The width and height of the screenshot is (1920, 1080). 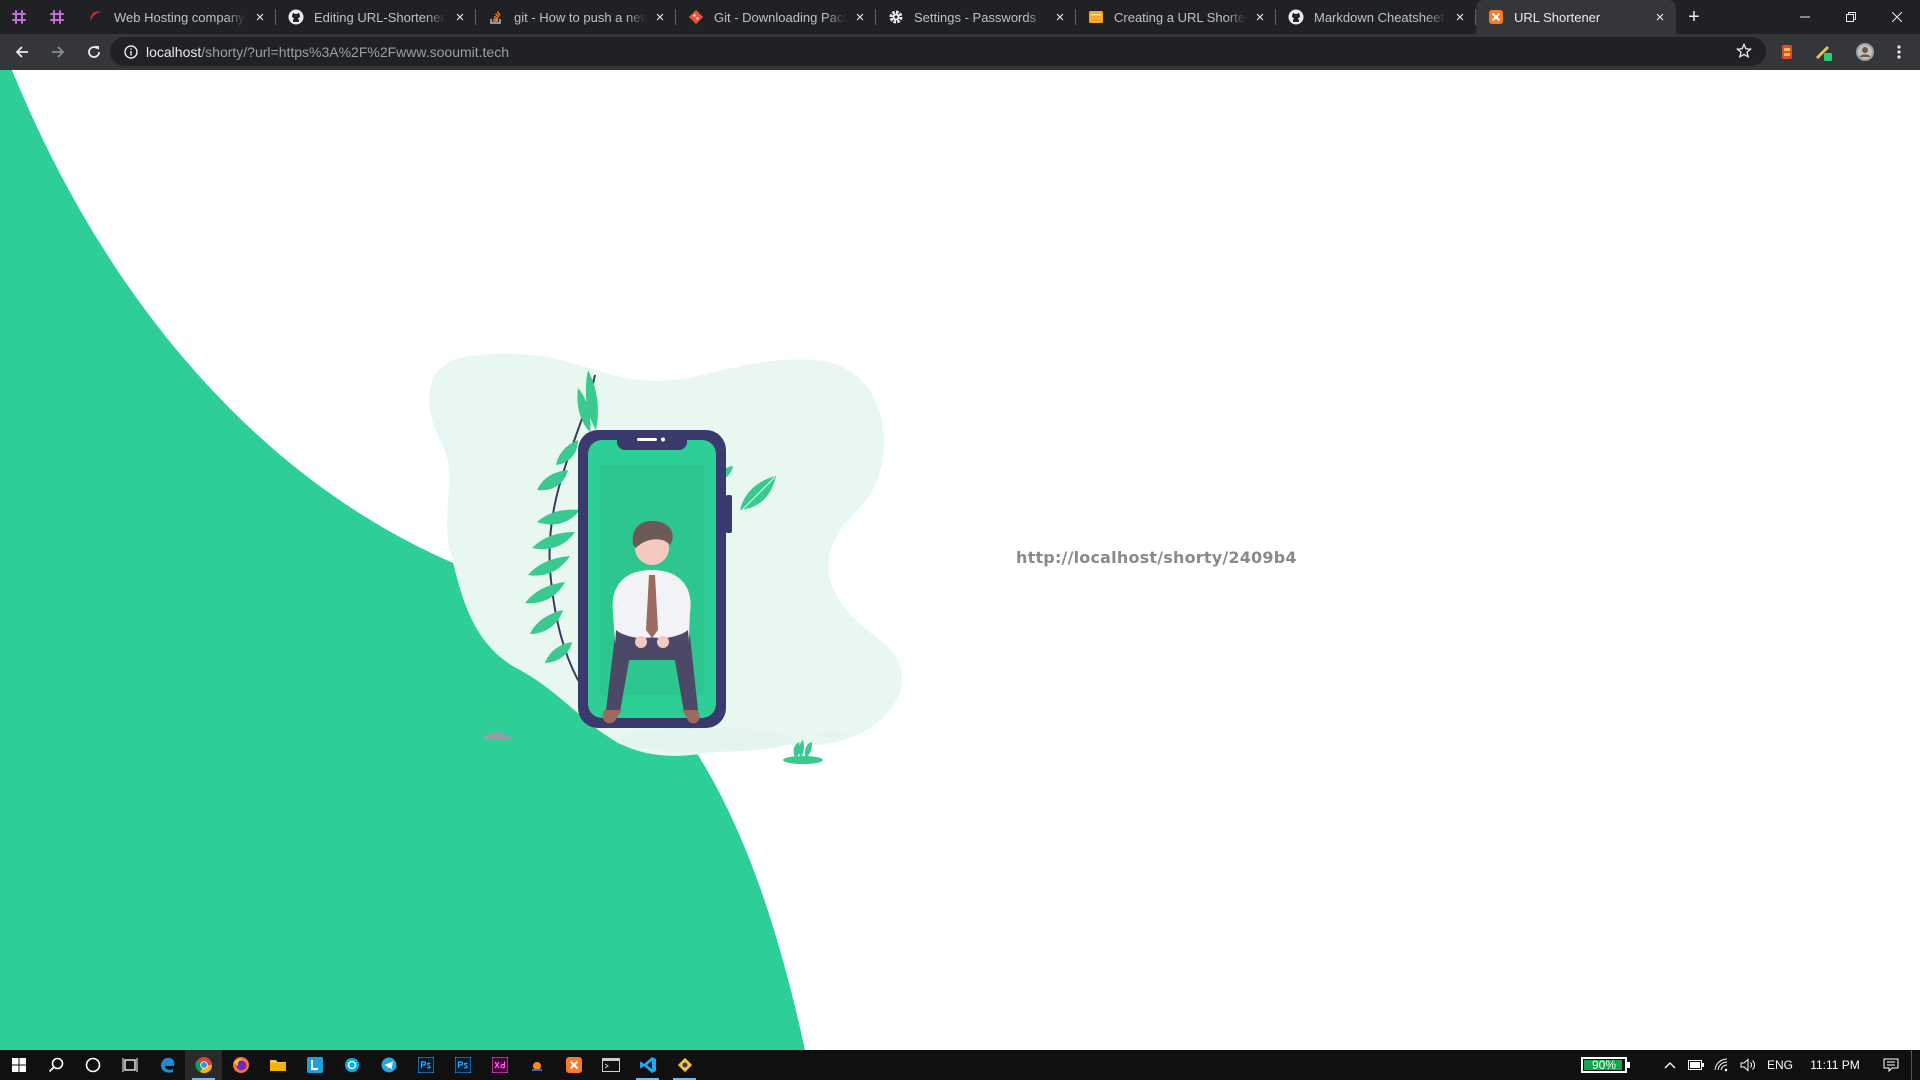 What do you see at coordinates (314, 1065) in the screenshot?
I see `taskbar-app-l` at bounding box center [314, 1065].